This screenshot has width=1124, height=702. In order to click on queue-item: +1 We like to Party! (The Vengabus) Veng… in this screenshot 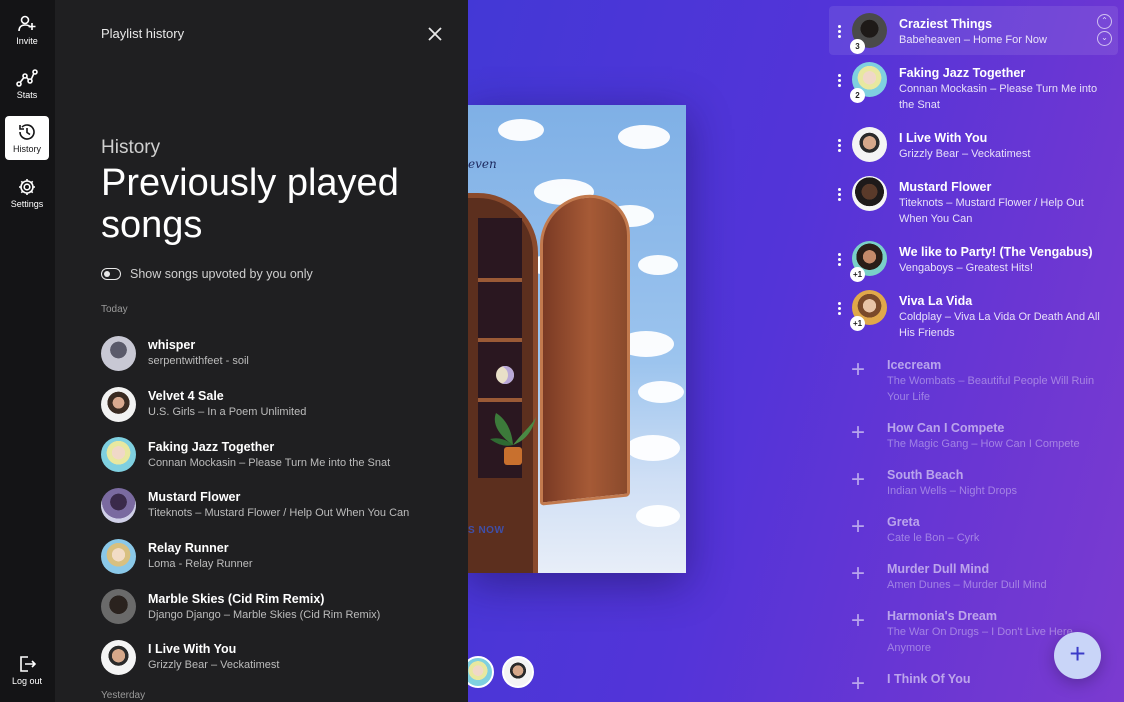, I will do `click(973, 258)`.